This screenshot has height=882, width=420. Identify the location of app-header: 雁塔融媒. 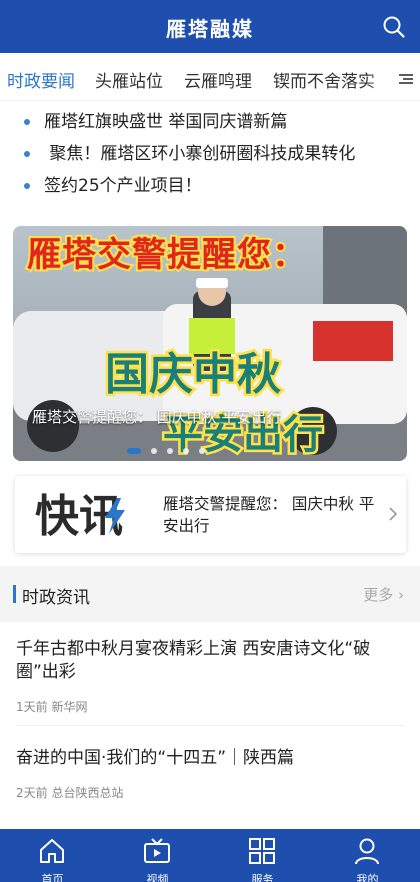
(210, 26).